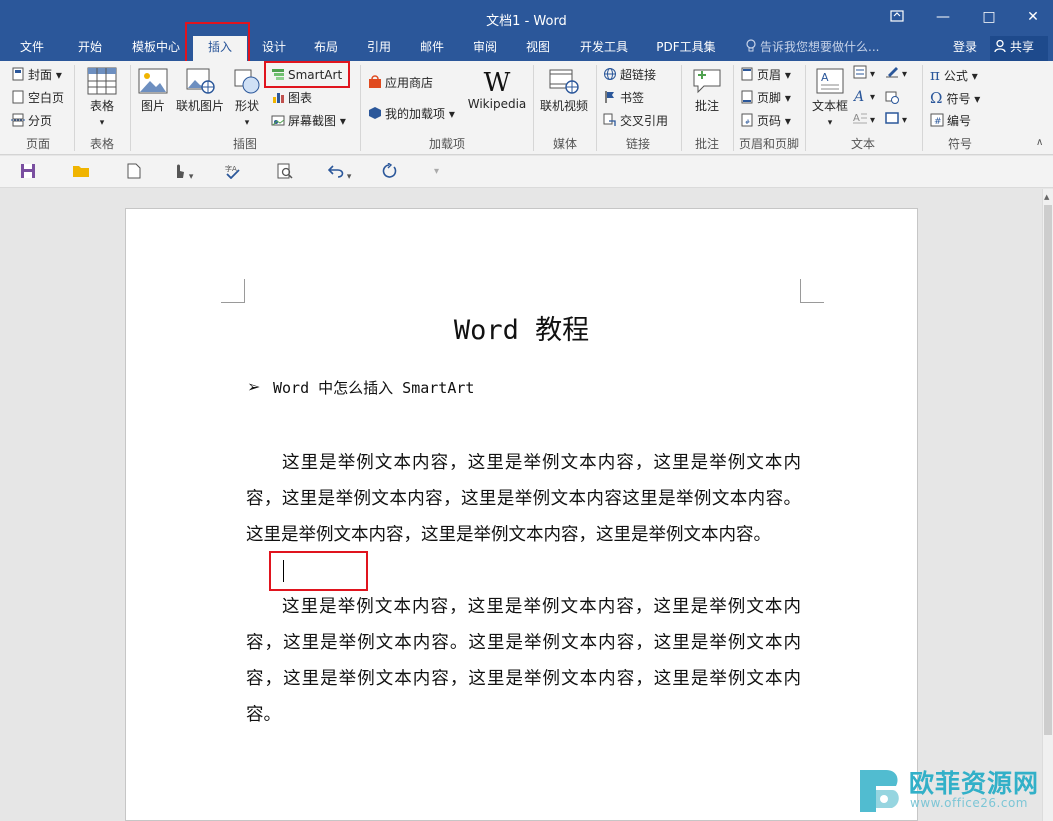  I want to click on save-button, so click(28, 172).